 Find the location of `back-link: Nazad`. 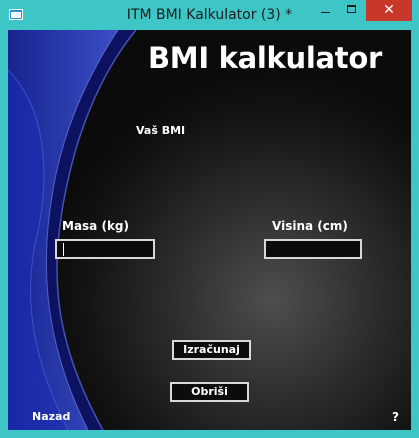

back-link: Nazad is located at coordinates (51, 416).